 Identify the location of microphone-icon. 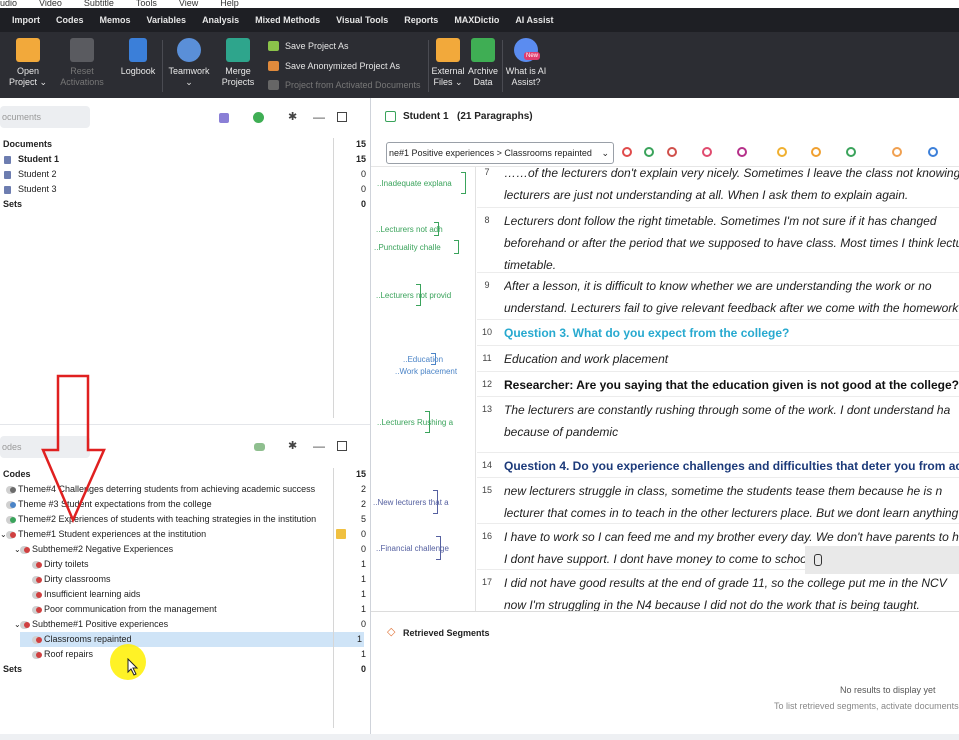
(818, 560).